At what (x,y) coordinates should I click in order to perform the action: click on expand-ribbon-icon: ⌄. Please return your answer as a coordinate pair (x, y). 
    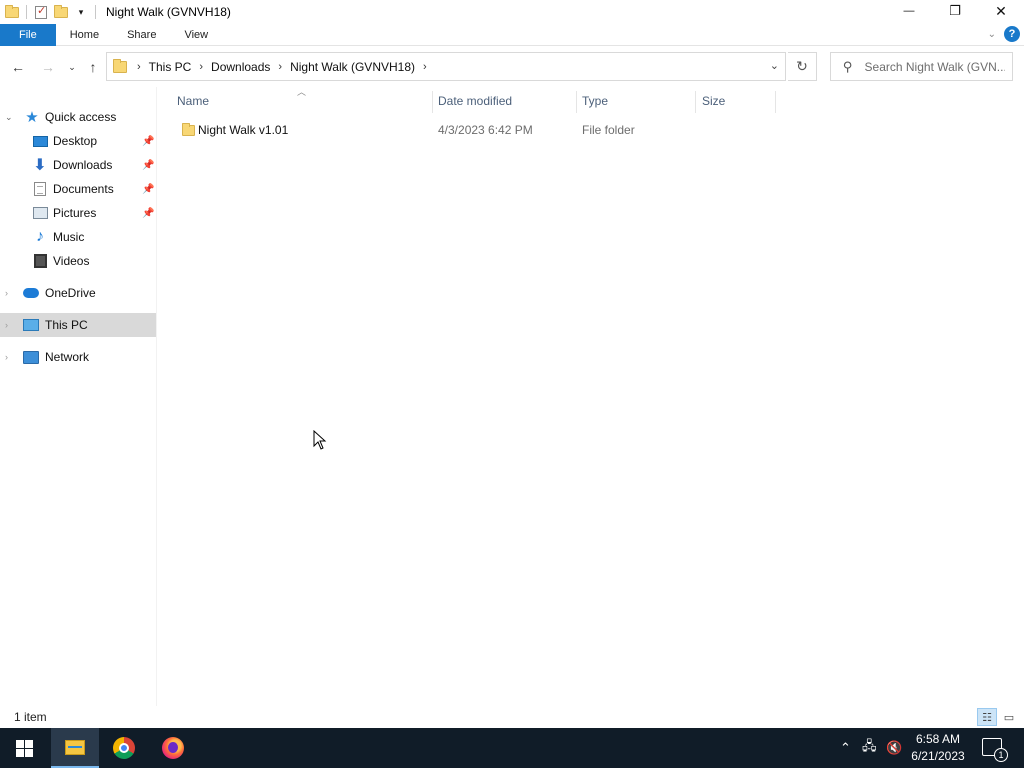
    Looking at the image, I should click on (992, 34).